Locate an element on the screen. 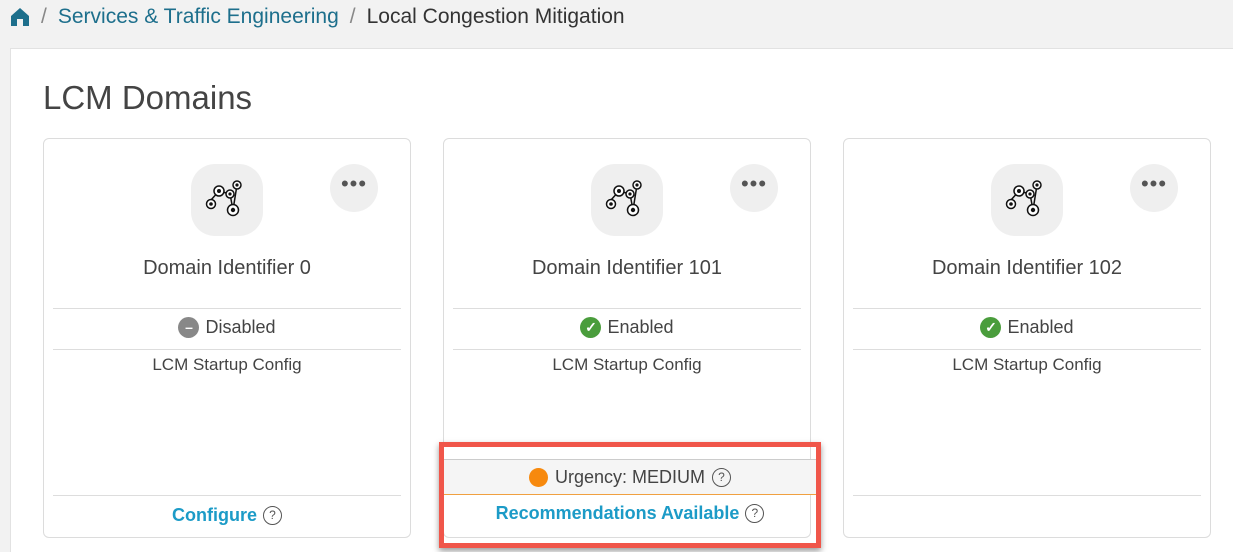 Image resolution: width=1233 pixels, height=552 pixels. urgency-dot-icon is located at coordinates (538, 477).